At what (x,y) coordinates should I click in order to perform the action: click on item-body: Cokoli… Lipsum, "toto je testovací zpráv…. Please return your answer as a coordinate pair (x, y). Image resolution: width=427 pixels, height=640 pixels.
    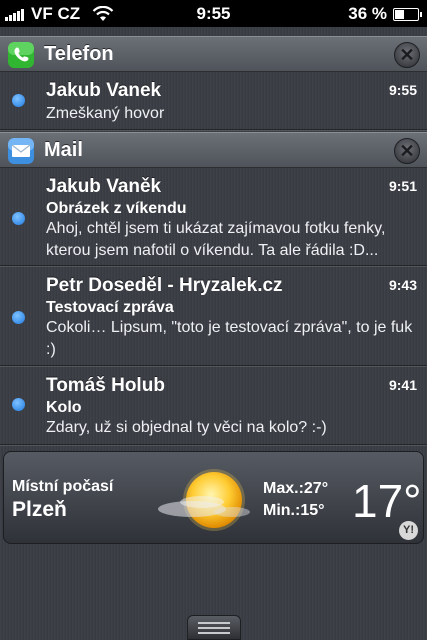
    Looking at the image, I should click on (229, 338).